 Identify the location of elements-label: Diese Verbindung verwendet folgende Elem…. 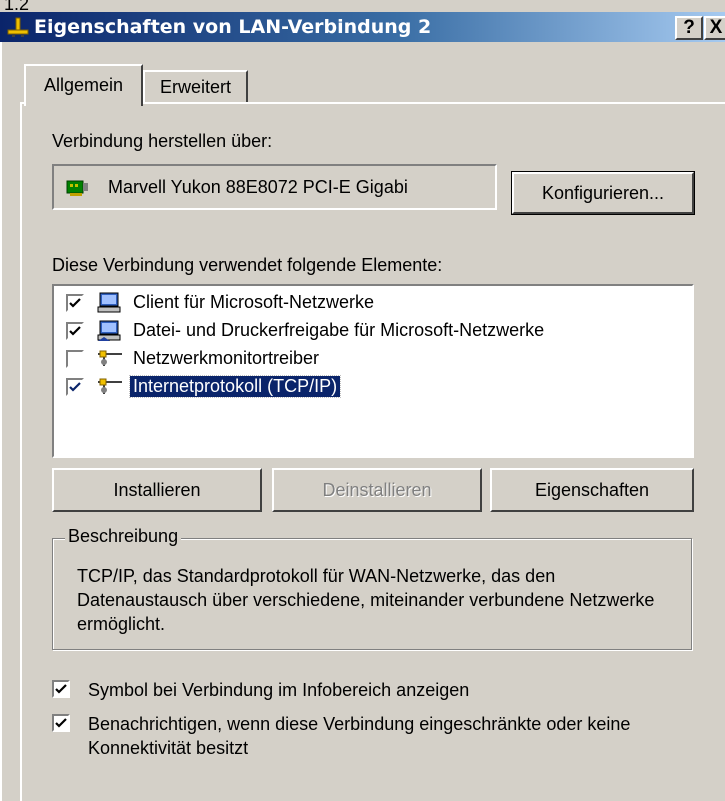
(247, 265).